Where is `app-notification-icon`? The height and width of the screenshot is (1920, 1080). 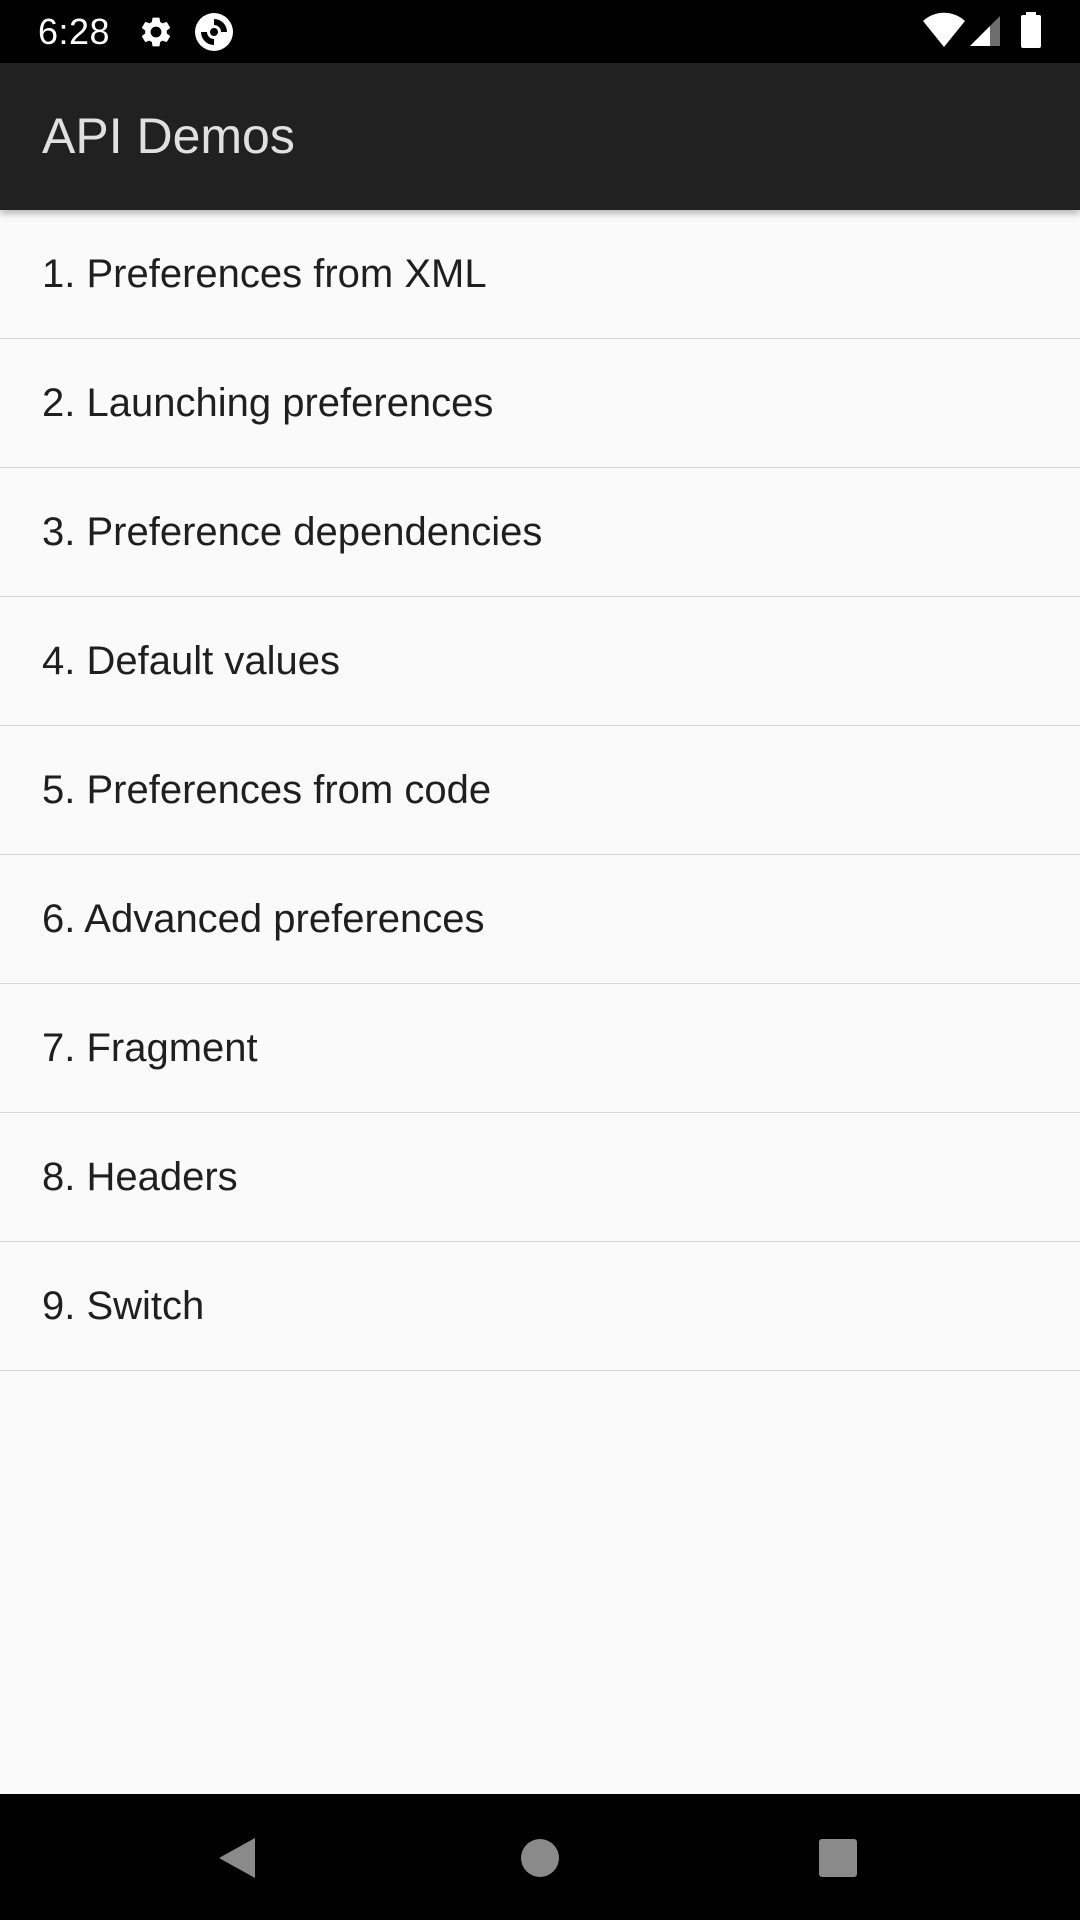 app-notification-icon is located at coordinates (214, 32).